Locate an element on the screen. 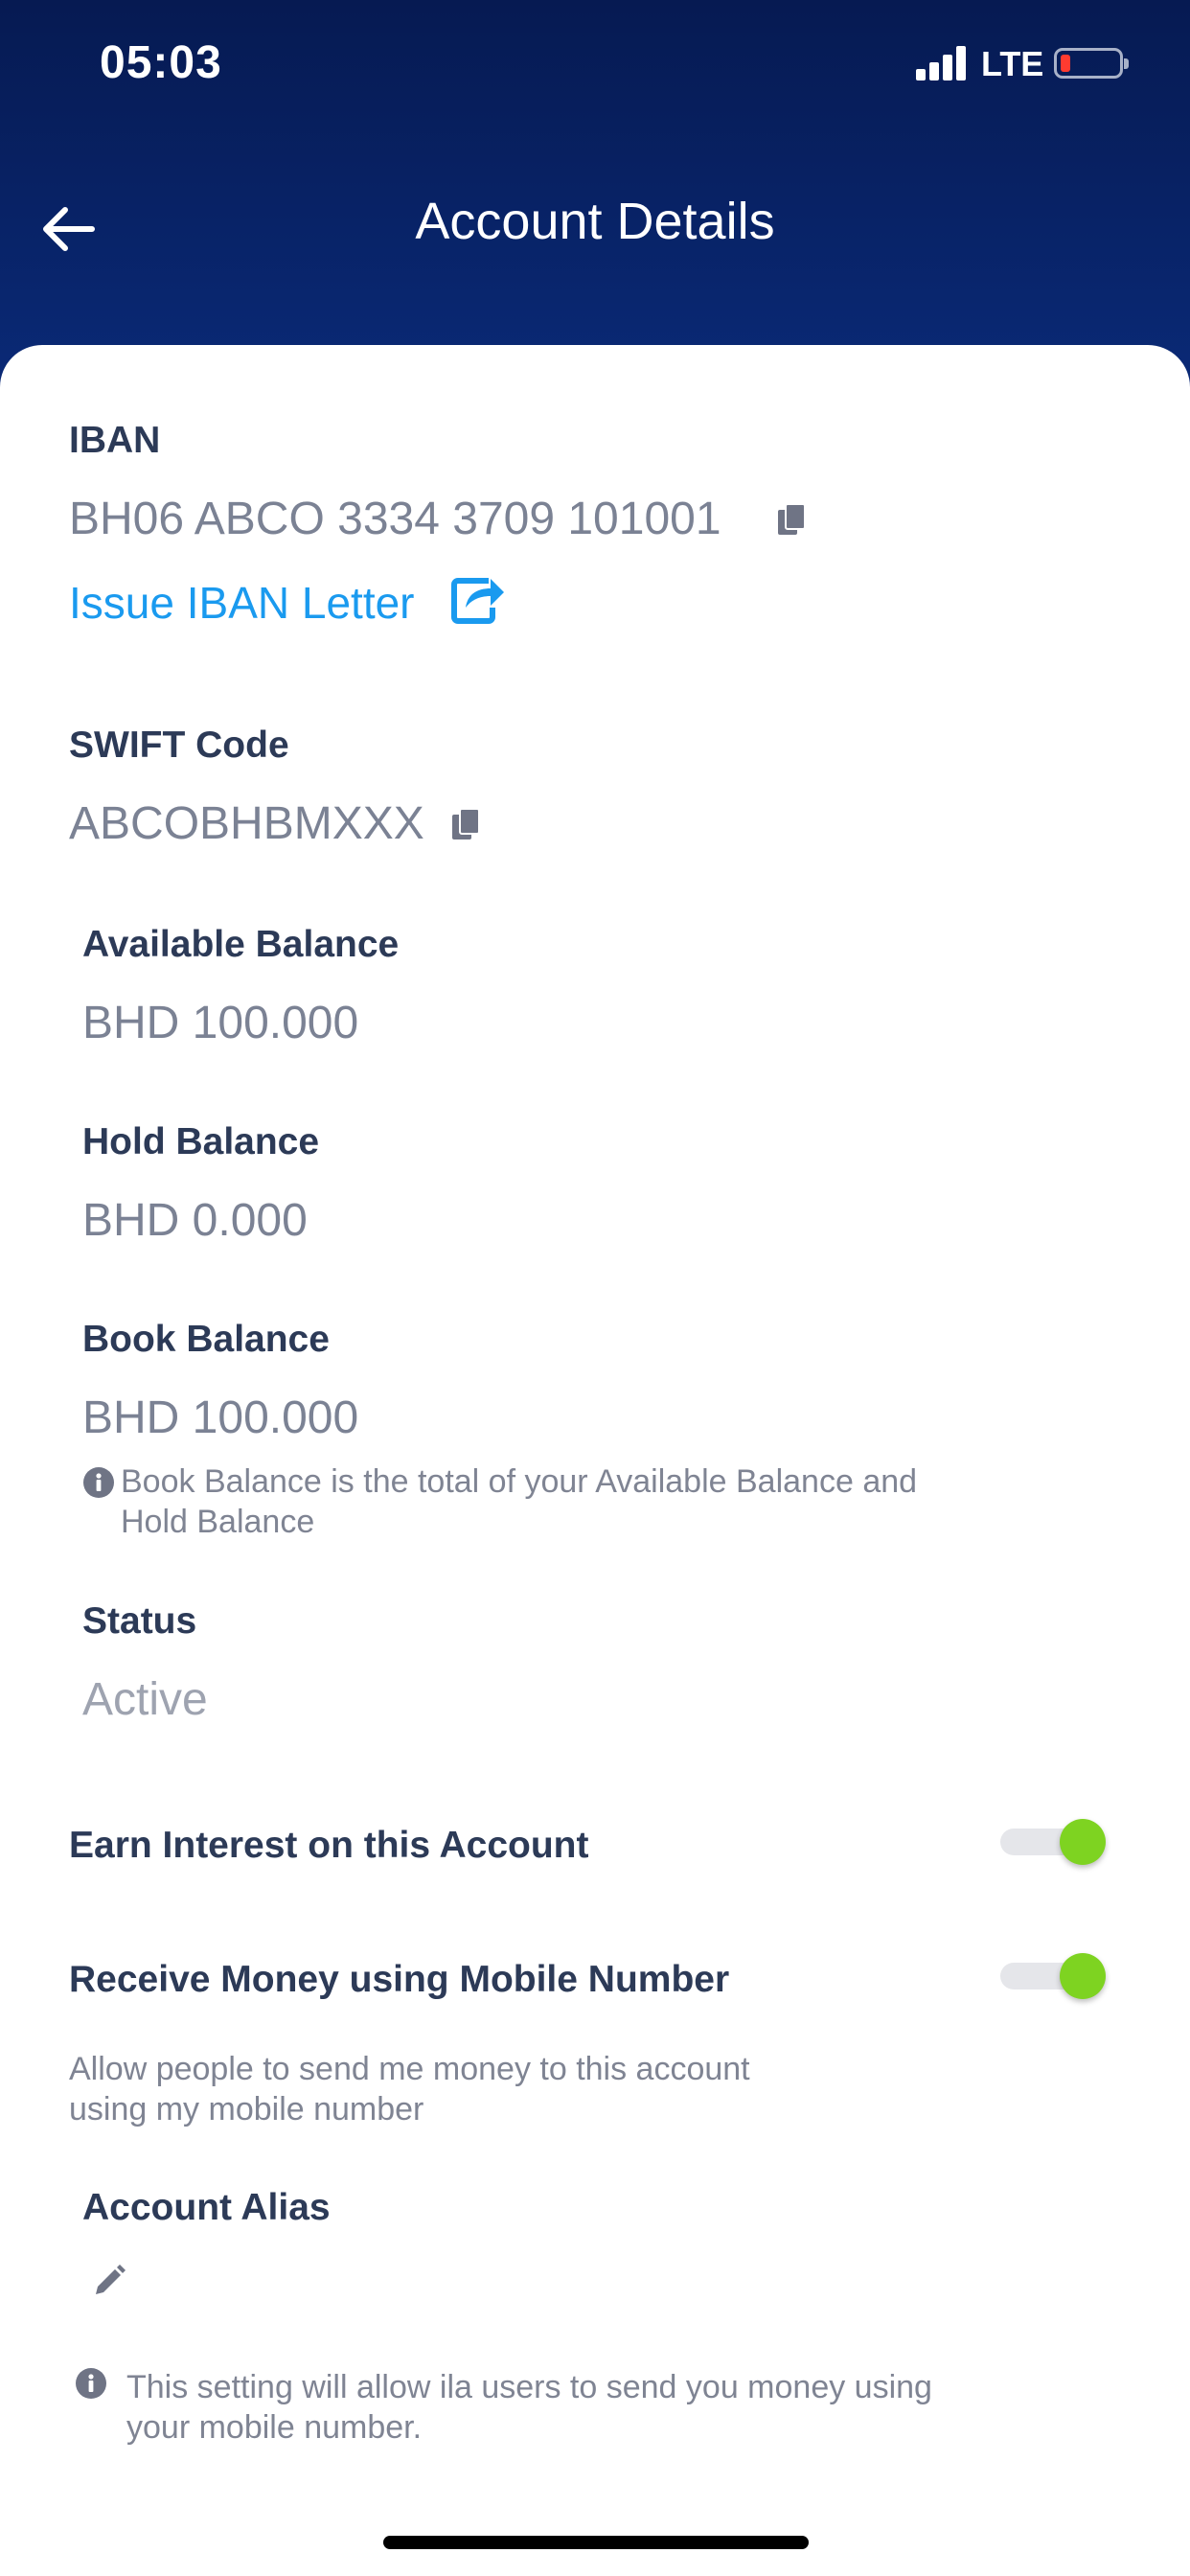 The width and height of the screenshot is (1190, 2576). page-title: Account Details is located at coordinates (595, 221).